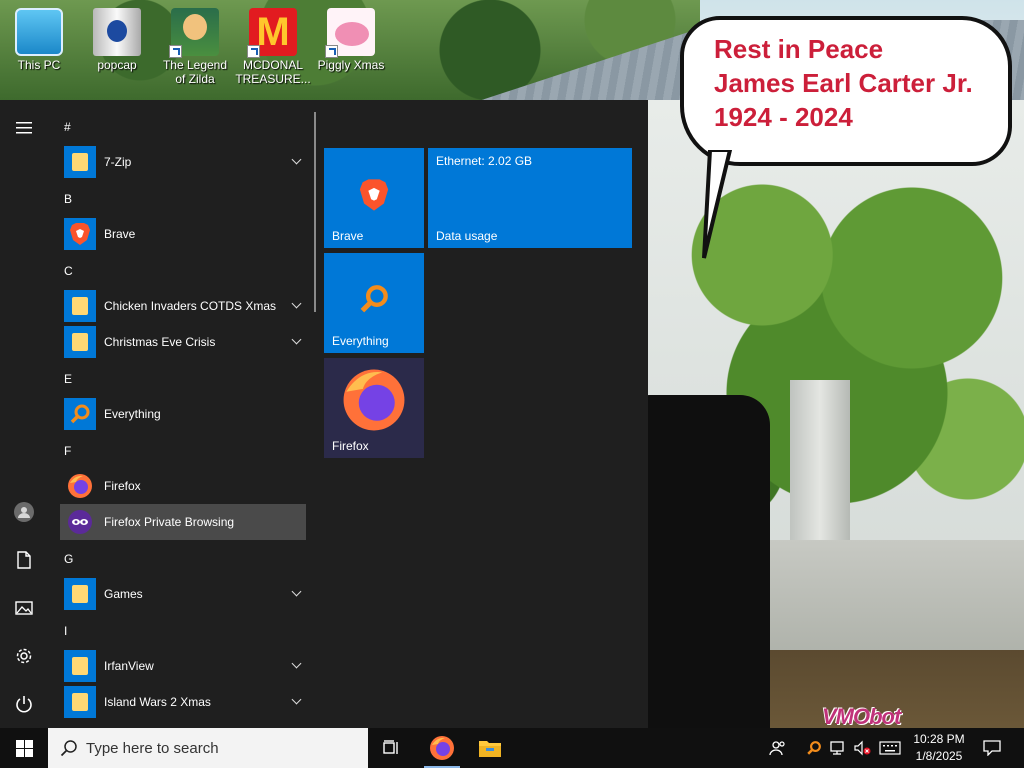 This screenshot has height=768, width=1024. Describe the element at coordinates (939, 748) in the screenshot. I see `taskbar-clock: 10:28 PM 1/8/2025` at that location.